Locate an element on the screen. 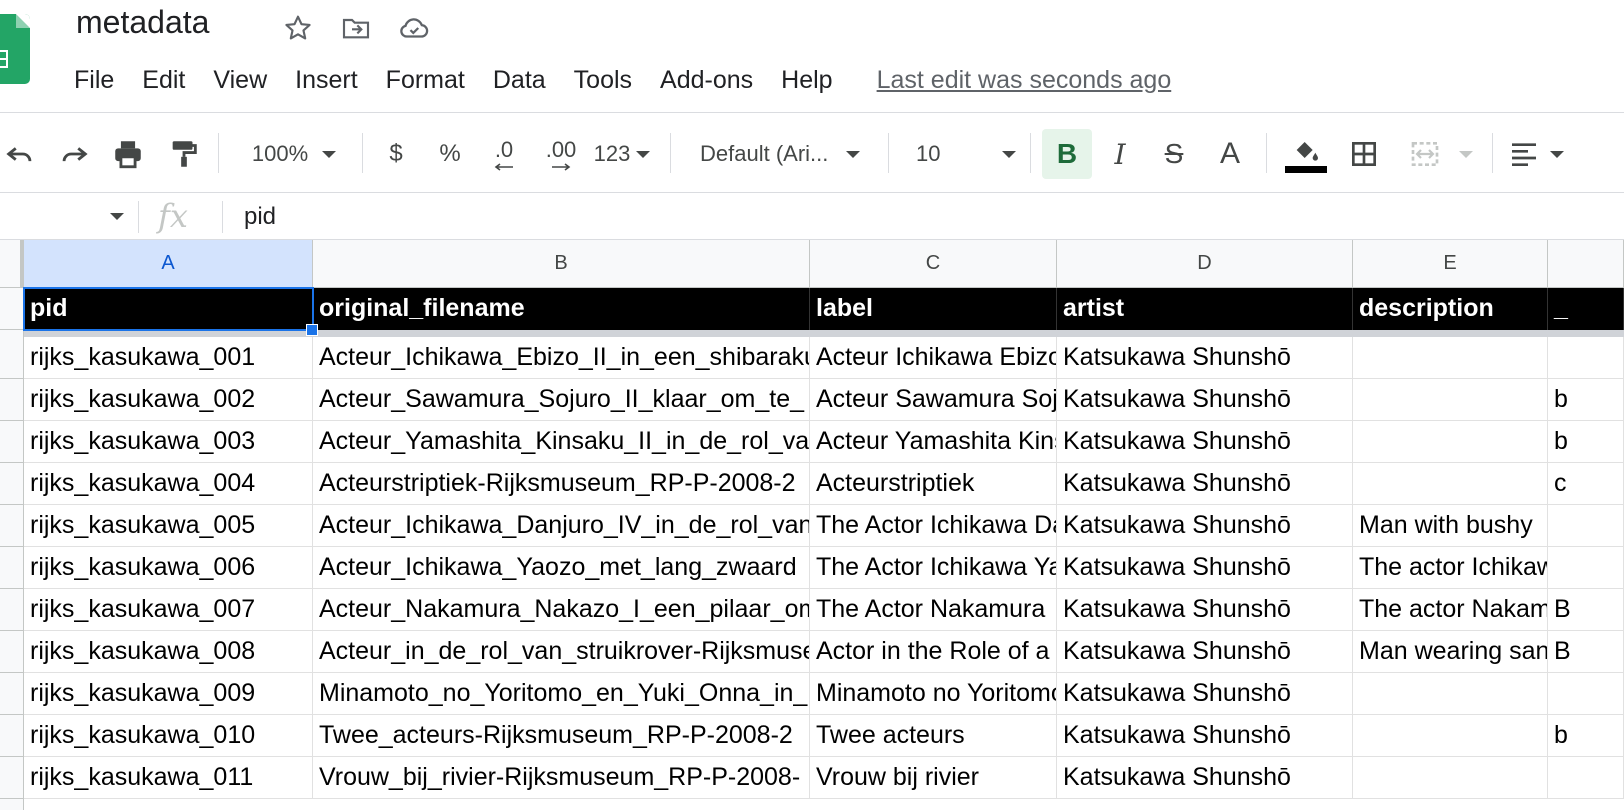 The width and height of the screenshot is (1624, 810). cell-f: B is located at coordinates (1586, 652).